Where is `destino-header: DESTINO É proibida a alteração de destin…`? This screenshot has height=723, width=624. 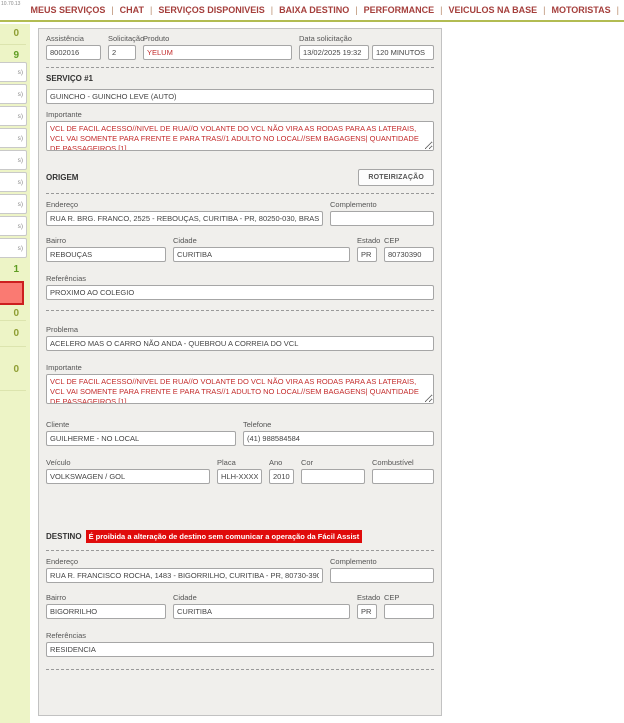
destino-header: DESTINO É proibida a alteração de destin… is located at coordinates (240, 536).